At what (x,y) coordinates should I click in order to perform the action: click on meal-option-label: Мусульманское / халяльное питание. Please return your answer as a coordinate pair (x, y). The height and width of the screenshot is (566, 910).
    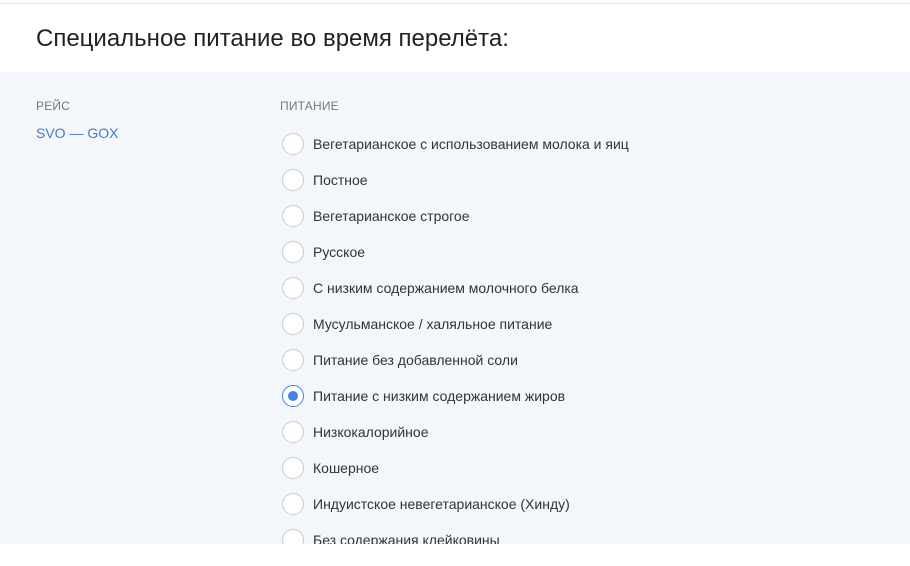
    Looking at the image, I should click on (433, 324).